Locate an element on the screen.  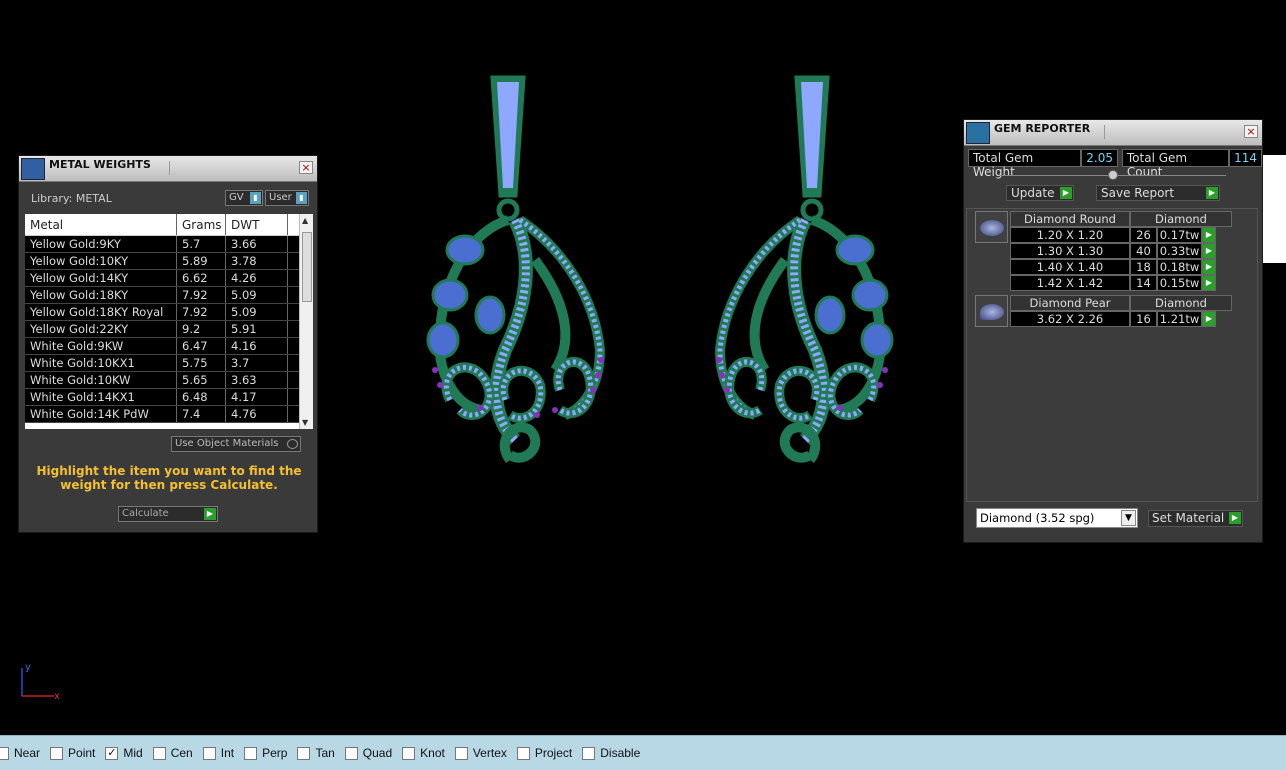
snap-label: Int is located at coordinates (227, 753).